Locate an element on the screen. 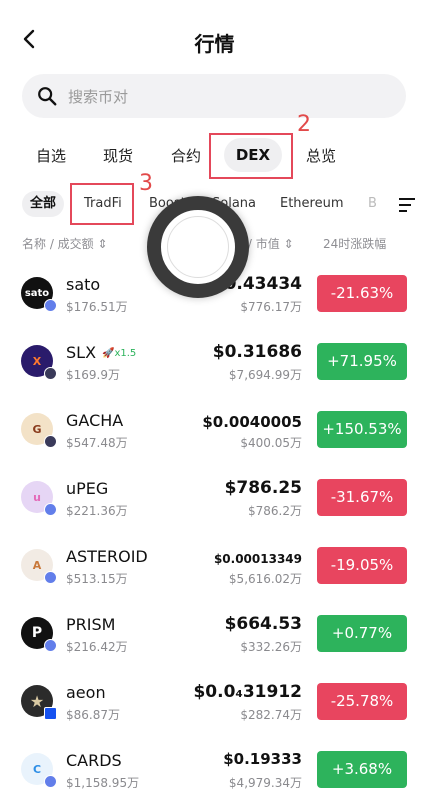  token-volume: $221.36万 is located at coordinates (97, 511).